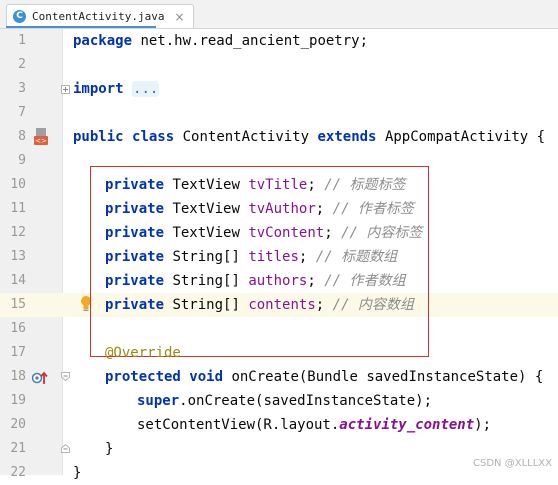 This screenshot has width=558, height=485. Describe the element at coordinates (407, 425) in the screenshot. I see `layout-reference: activity_content` at that location.